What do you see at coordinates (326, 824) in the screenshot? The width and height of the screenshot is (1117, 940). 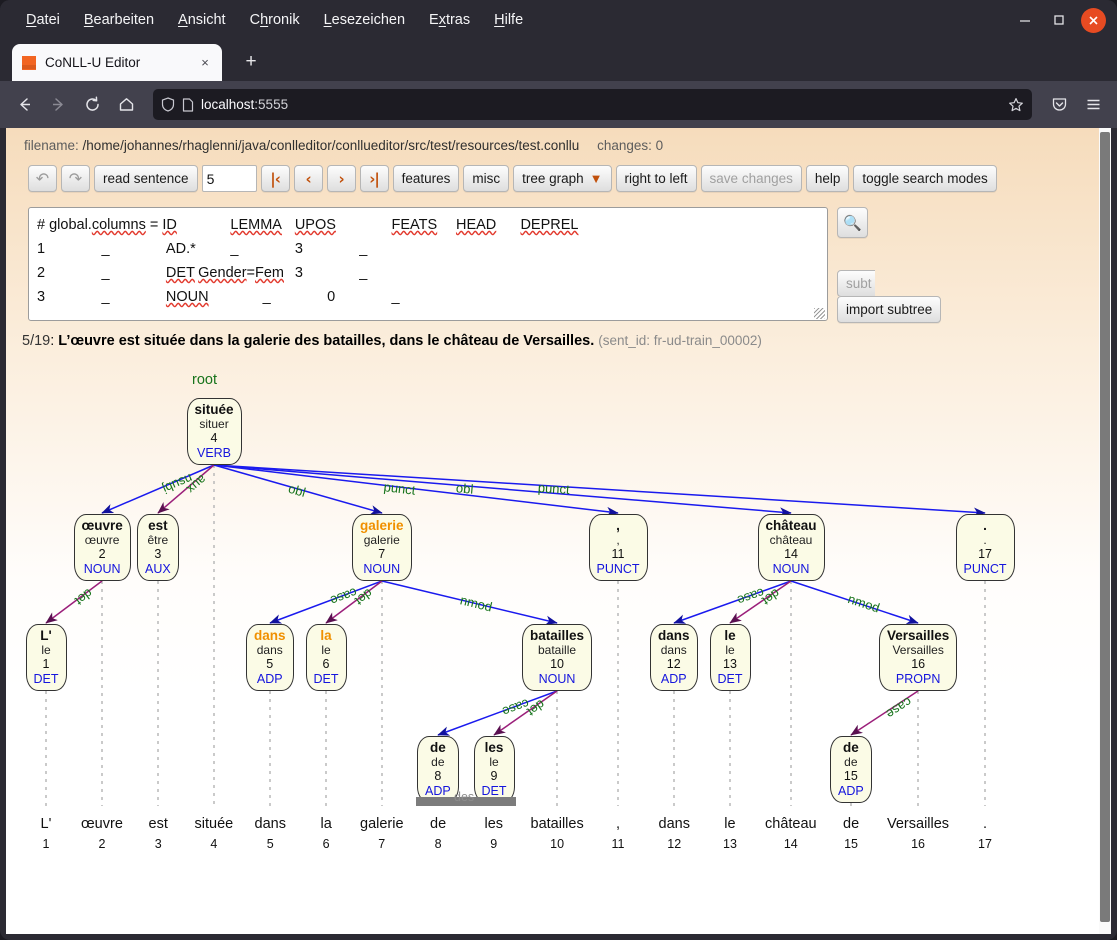 I see `word-text: la` at bounding box center [326, 824].